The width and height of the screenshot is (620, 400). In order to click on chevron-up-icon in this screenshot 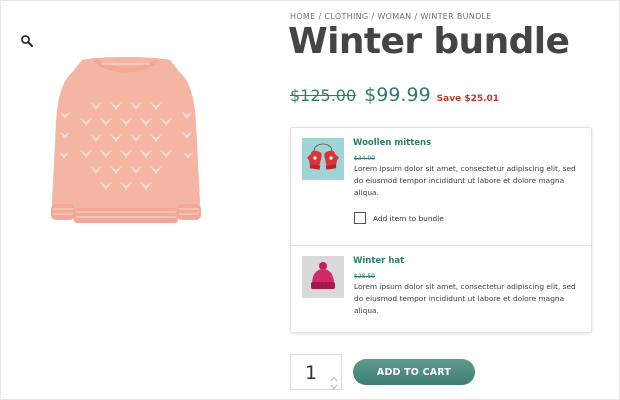, I will do `click(334, 374)`.